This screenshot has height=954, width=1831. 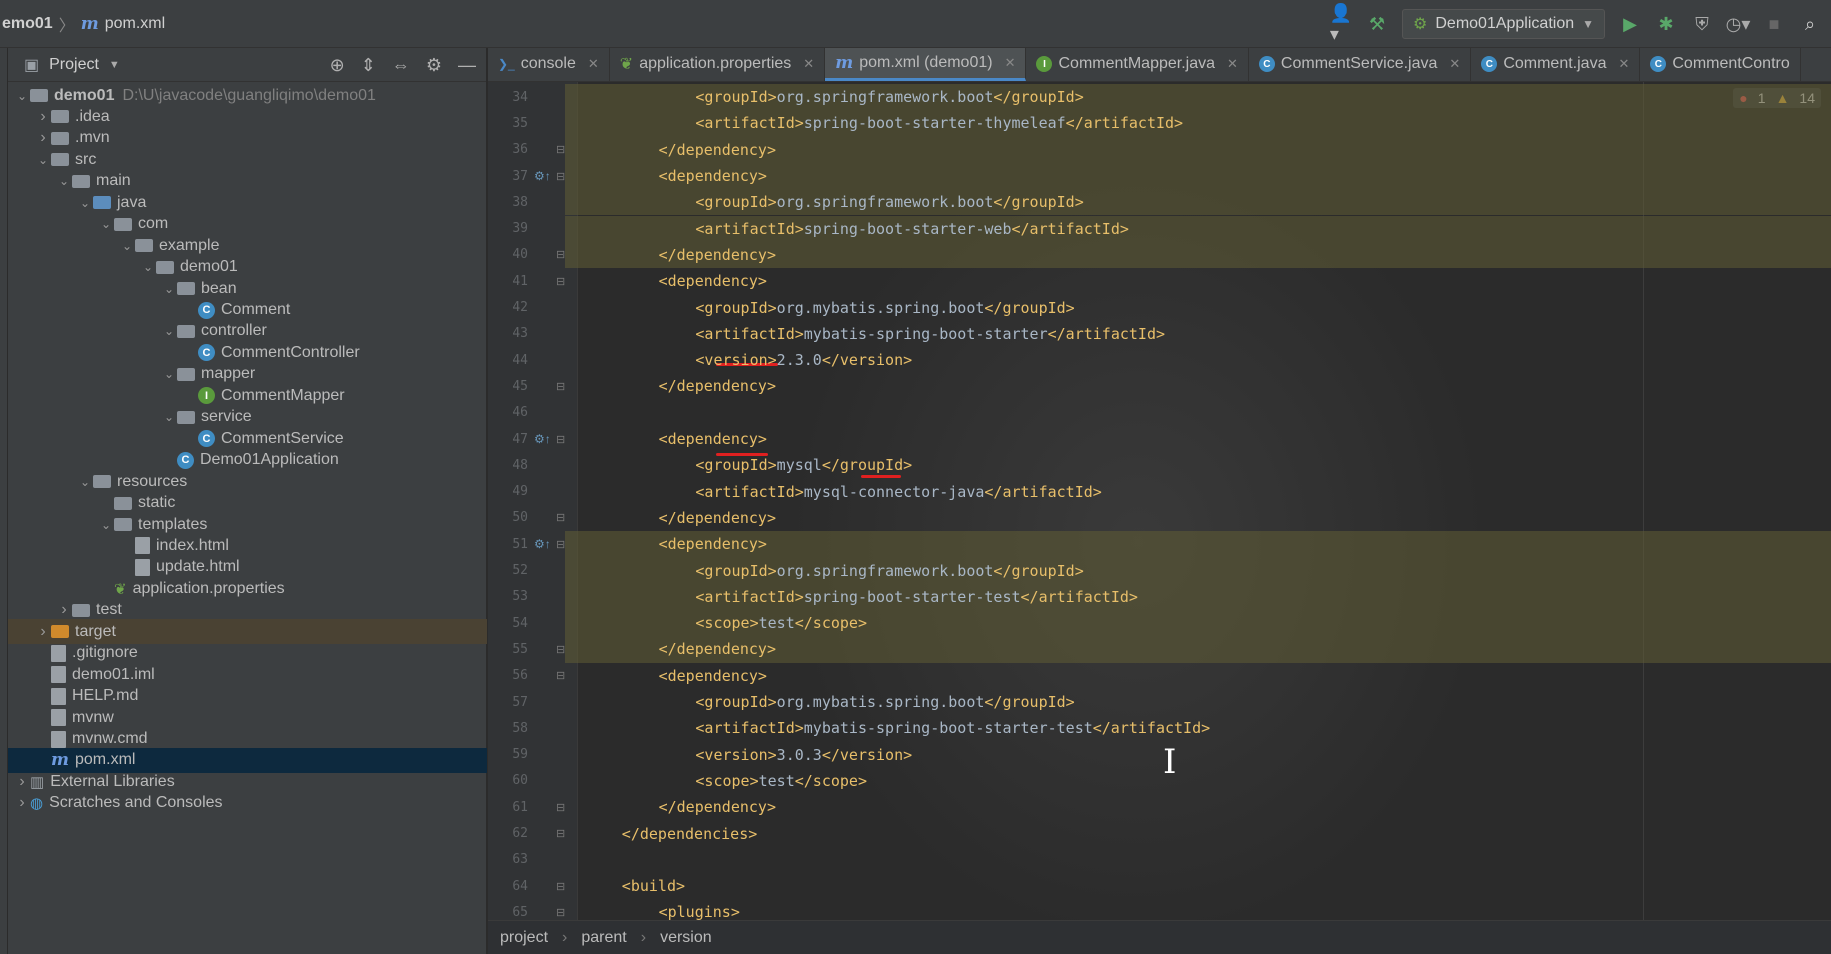 What do you see at coordinates (60, 760) in the screenshot?
I see `maven-icon: m` at bounding box center [60, 760].